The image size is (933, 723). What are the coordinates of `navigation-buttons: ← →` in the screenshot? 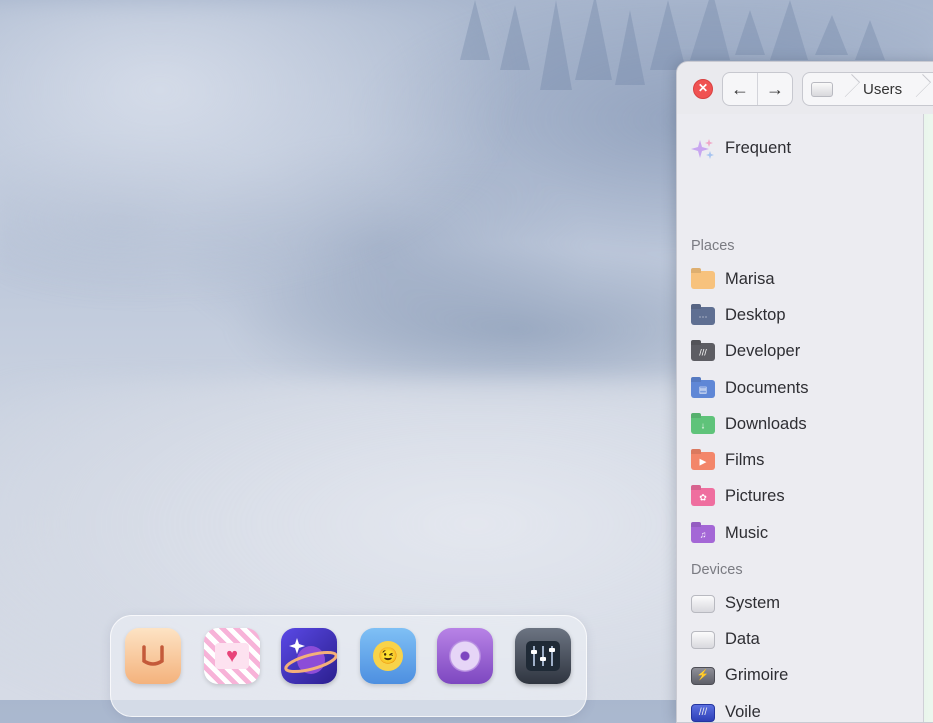 It's located at (757, 89).